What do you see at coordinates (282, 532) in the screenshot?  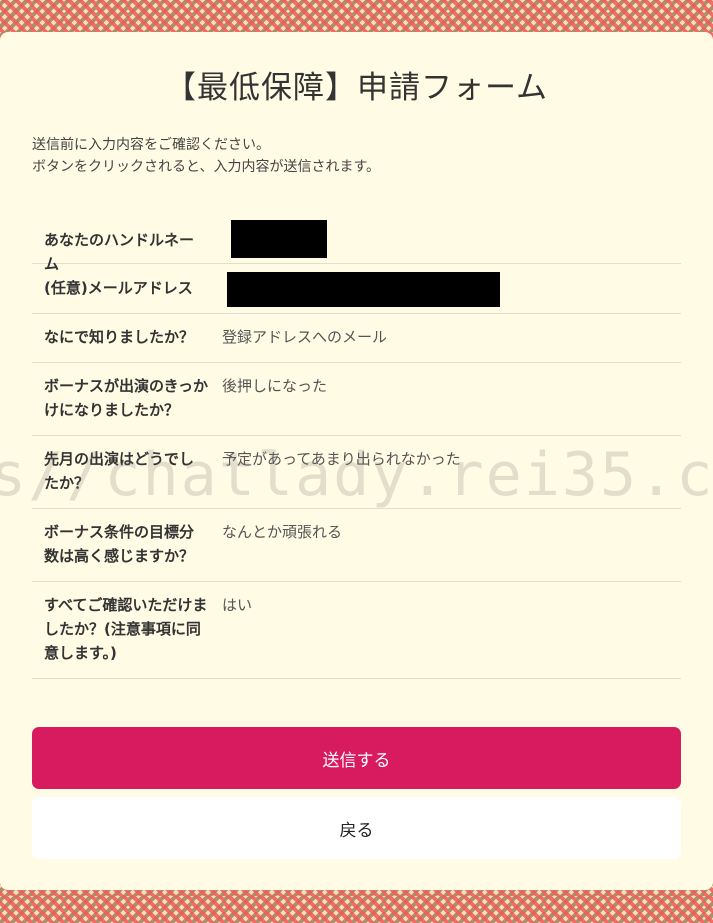 I see `row-value-target-minutes: なんとか頑張れる` at bounding box center [282, 532].